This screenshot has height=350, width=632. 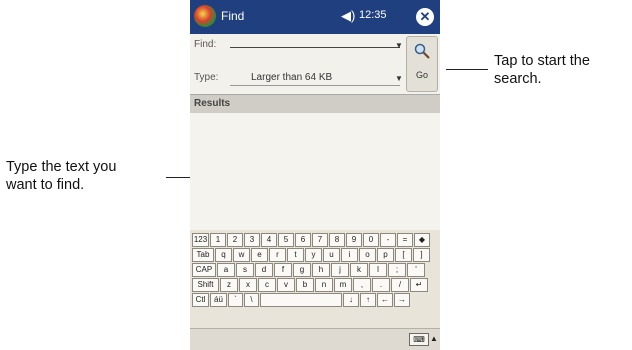 I want to click on title-bar: Find ◀) 12:35 ✕, so click(x=315, y=17).